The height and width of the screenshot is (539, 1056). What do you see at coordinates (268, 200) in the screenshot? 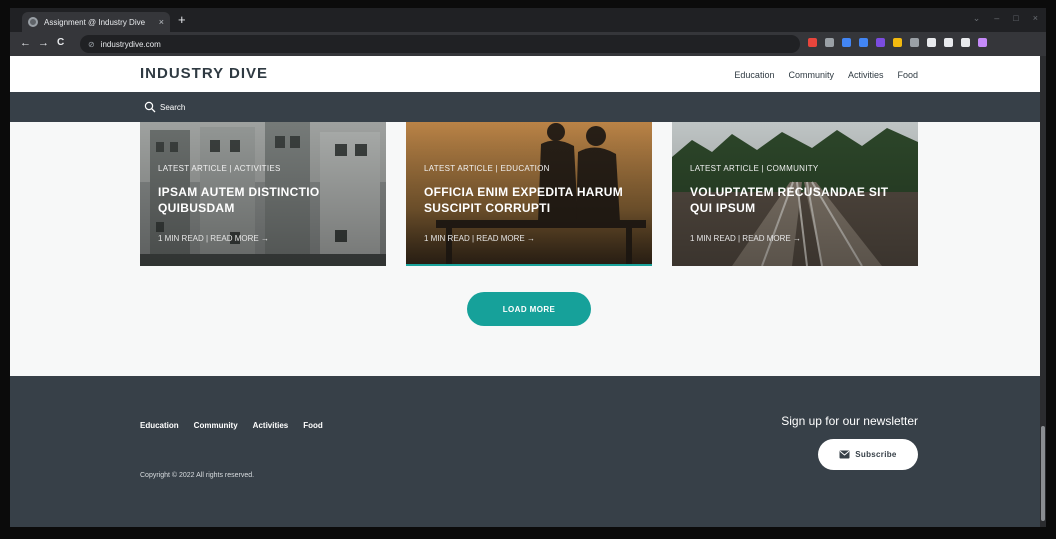
I see `card-title: IPSAM AUTEM DISTINCTIO QUIBUSDAM` at bounding box center [268, 200].